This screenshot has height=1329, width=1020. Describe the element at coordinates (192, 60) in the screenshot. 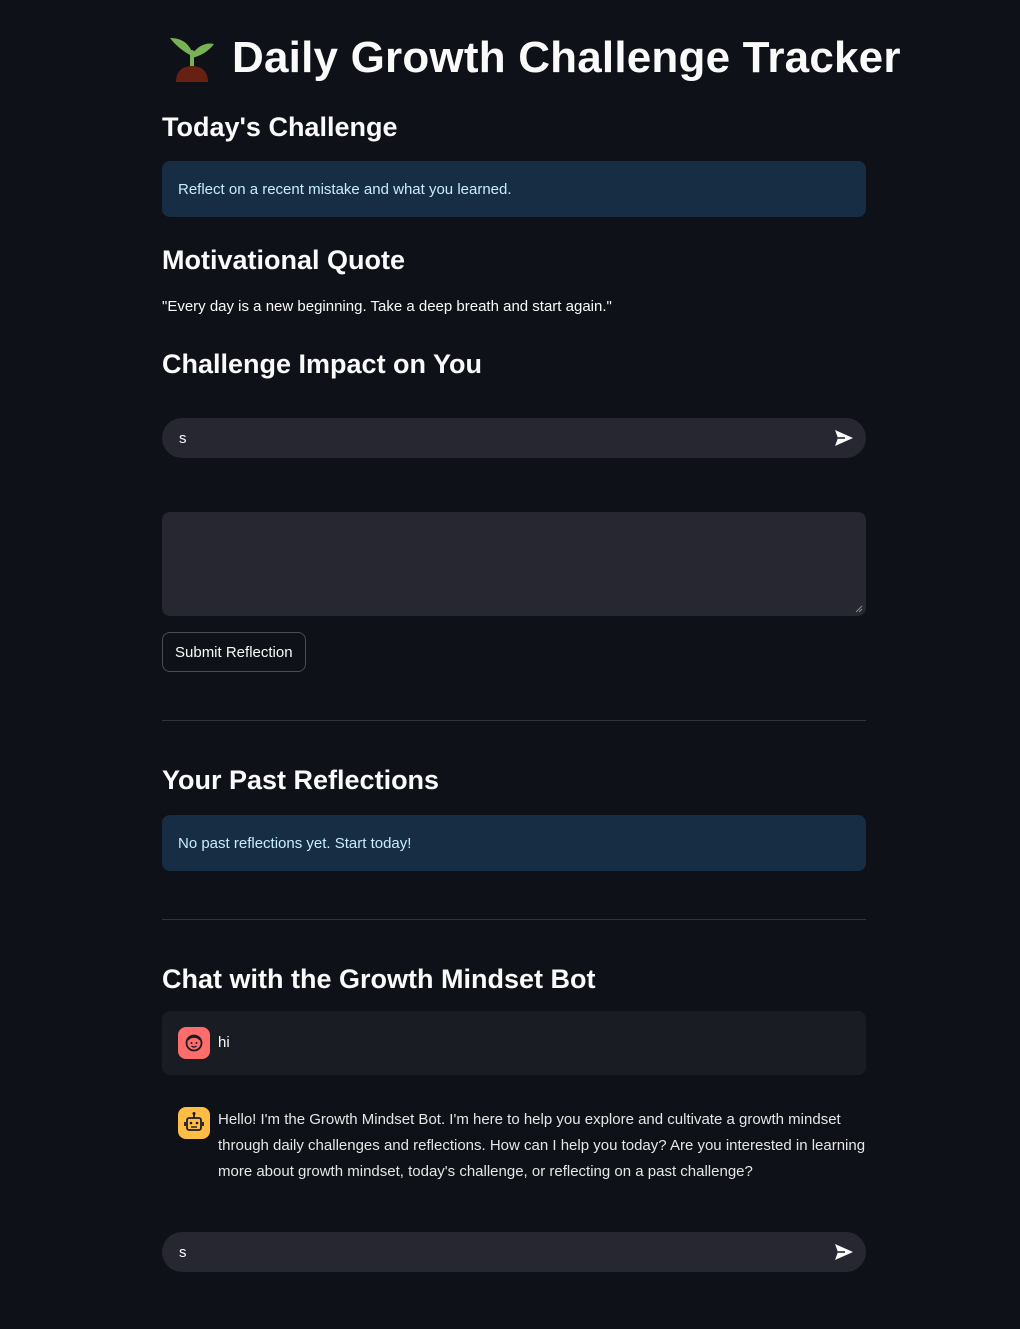

I see `seedling-icon` at that location.